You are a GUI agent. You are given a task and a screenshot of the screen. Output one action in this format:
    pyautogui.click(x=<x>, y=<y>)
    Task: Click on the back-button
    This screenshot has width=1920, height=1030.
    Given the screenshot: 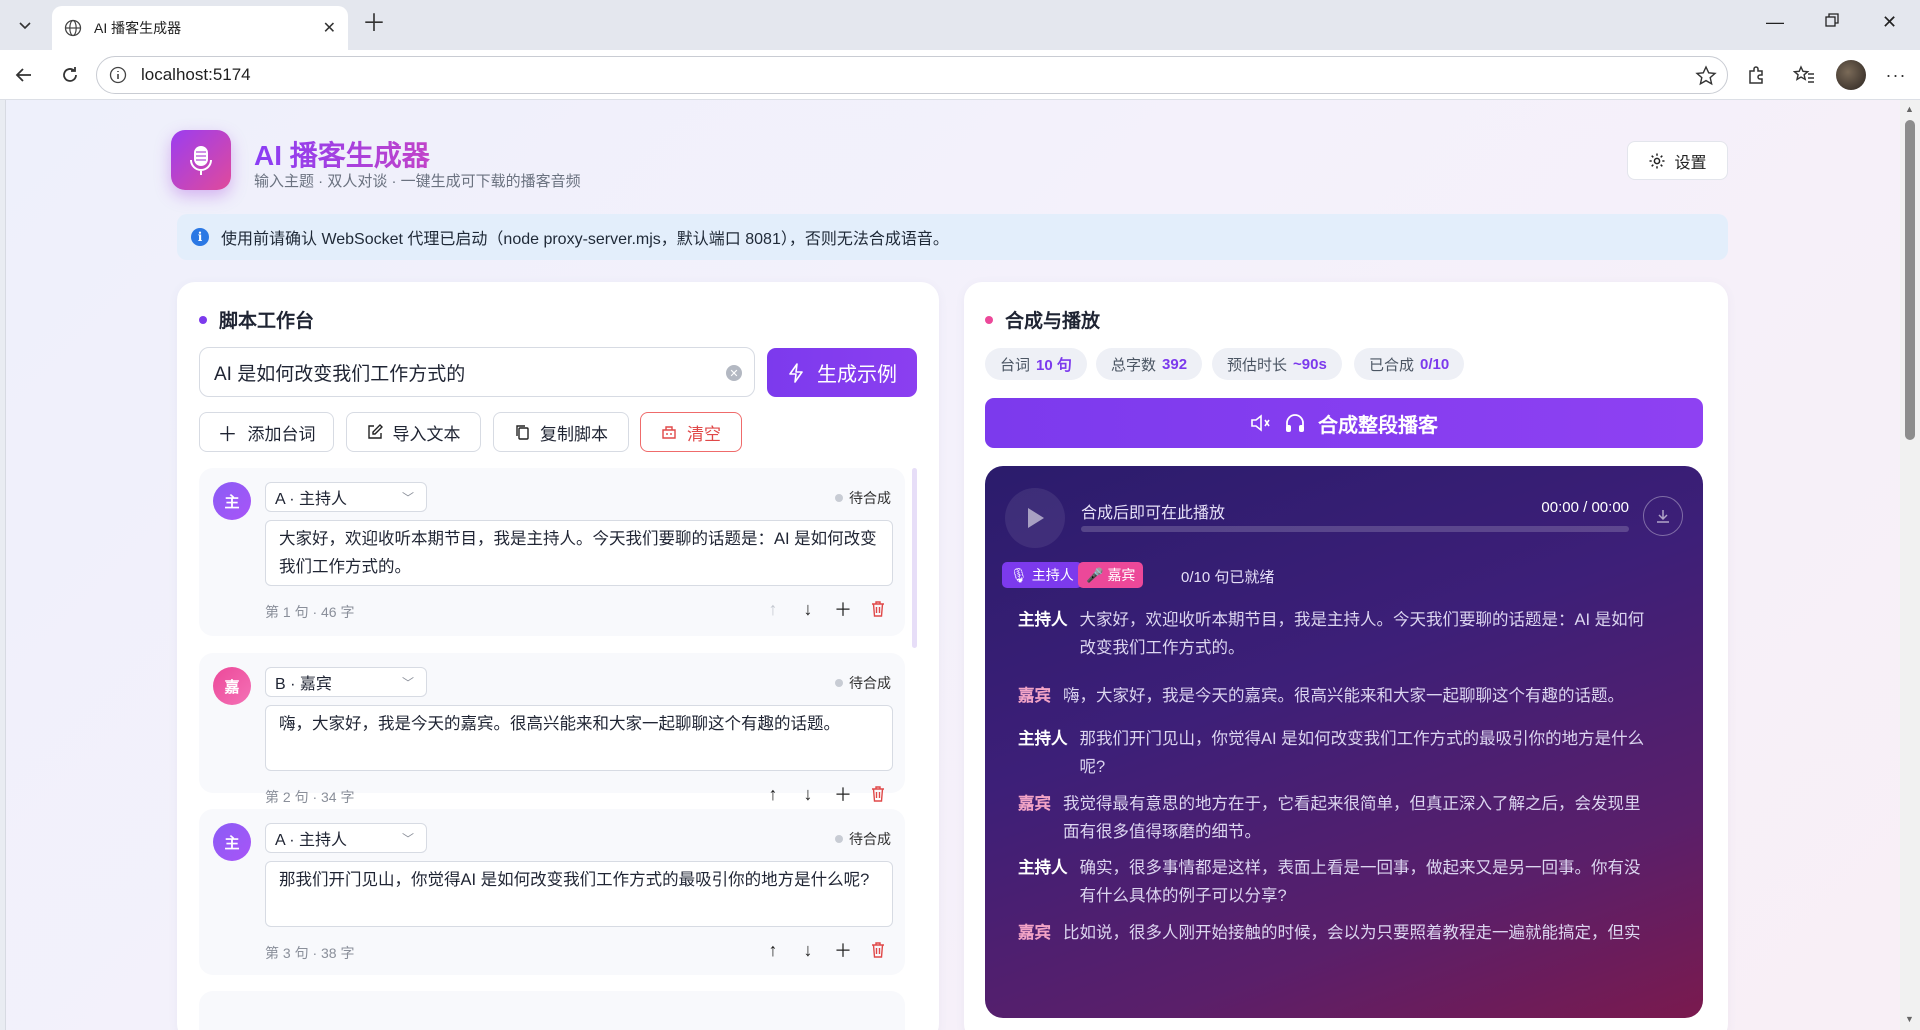 What is the action you would take?
    pyautogui.click(x=24, y=75)
    